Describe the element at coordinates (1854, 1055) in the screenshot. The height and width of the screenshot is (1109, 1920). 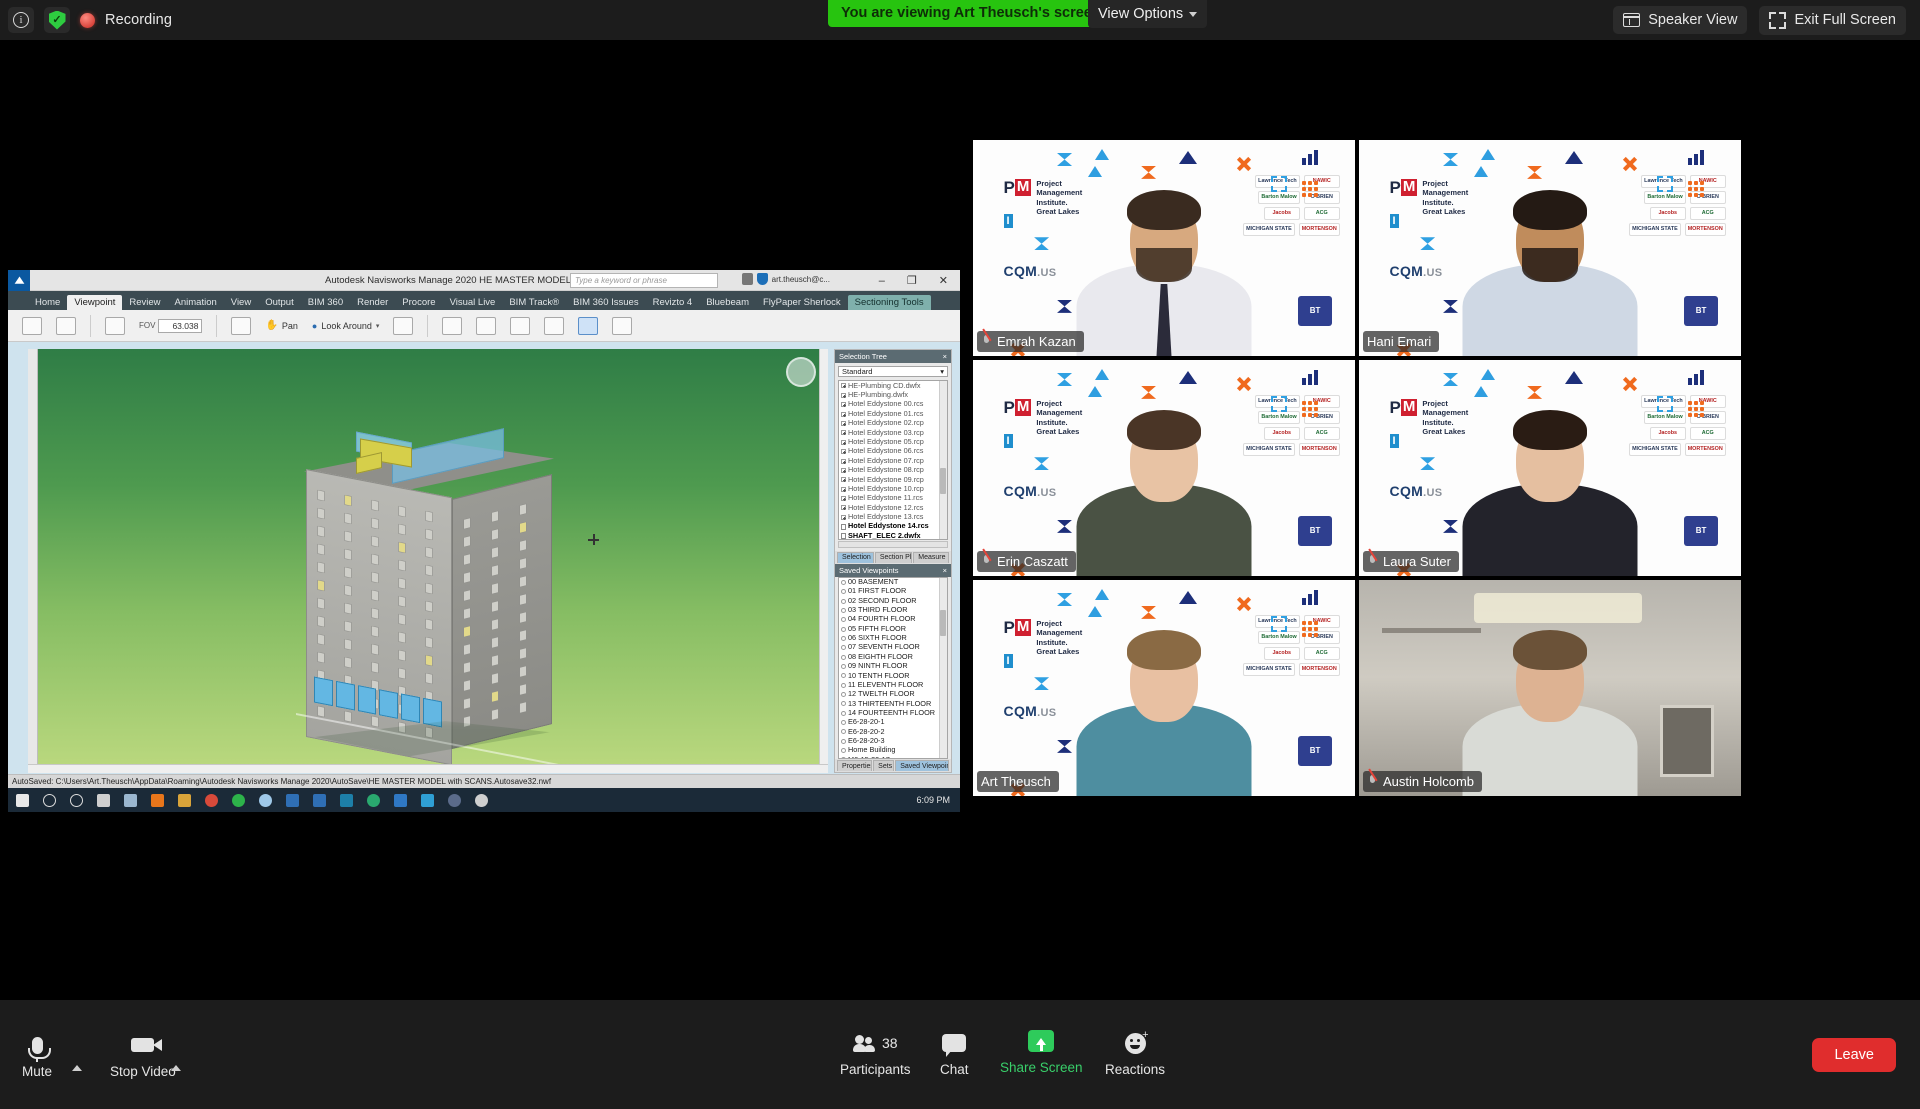
I see `leave-button: Leave` at that location.